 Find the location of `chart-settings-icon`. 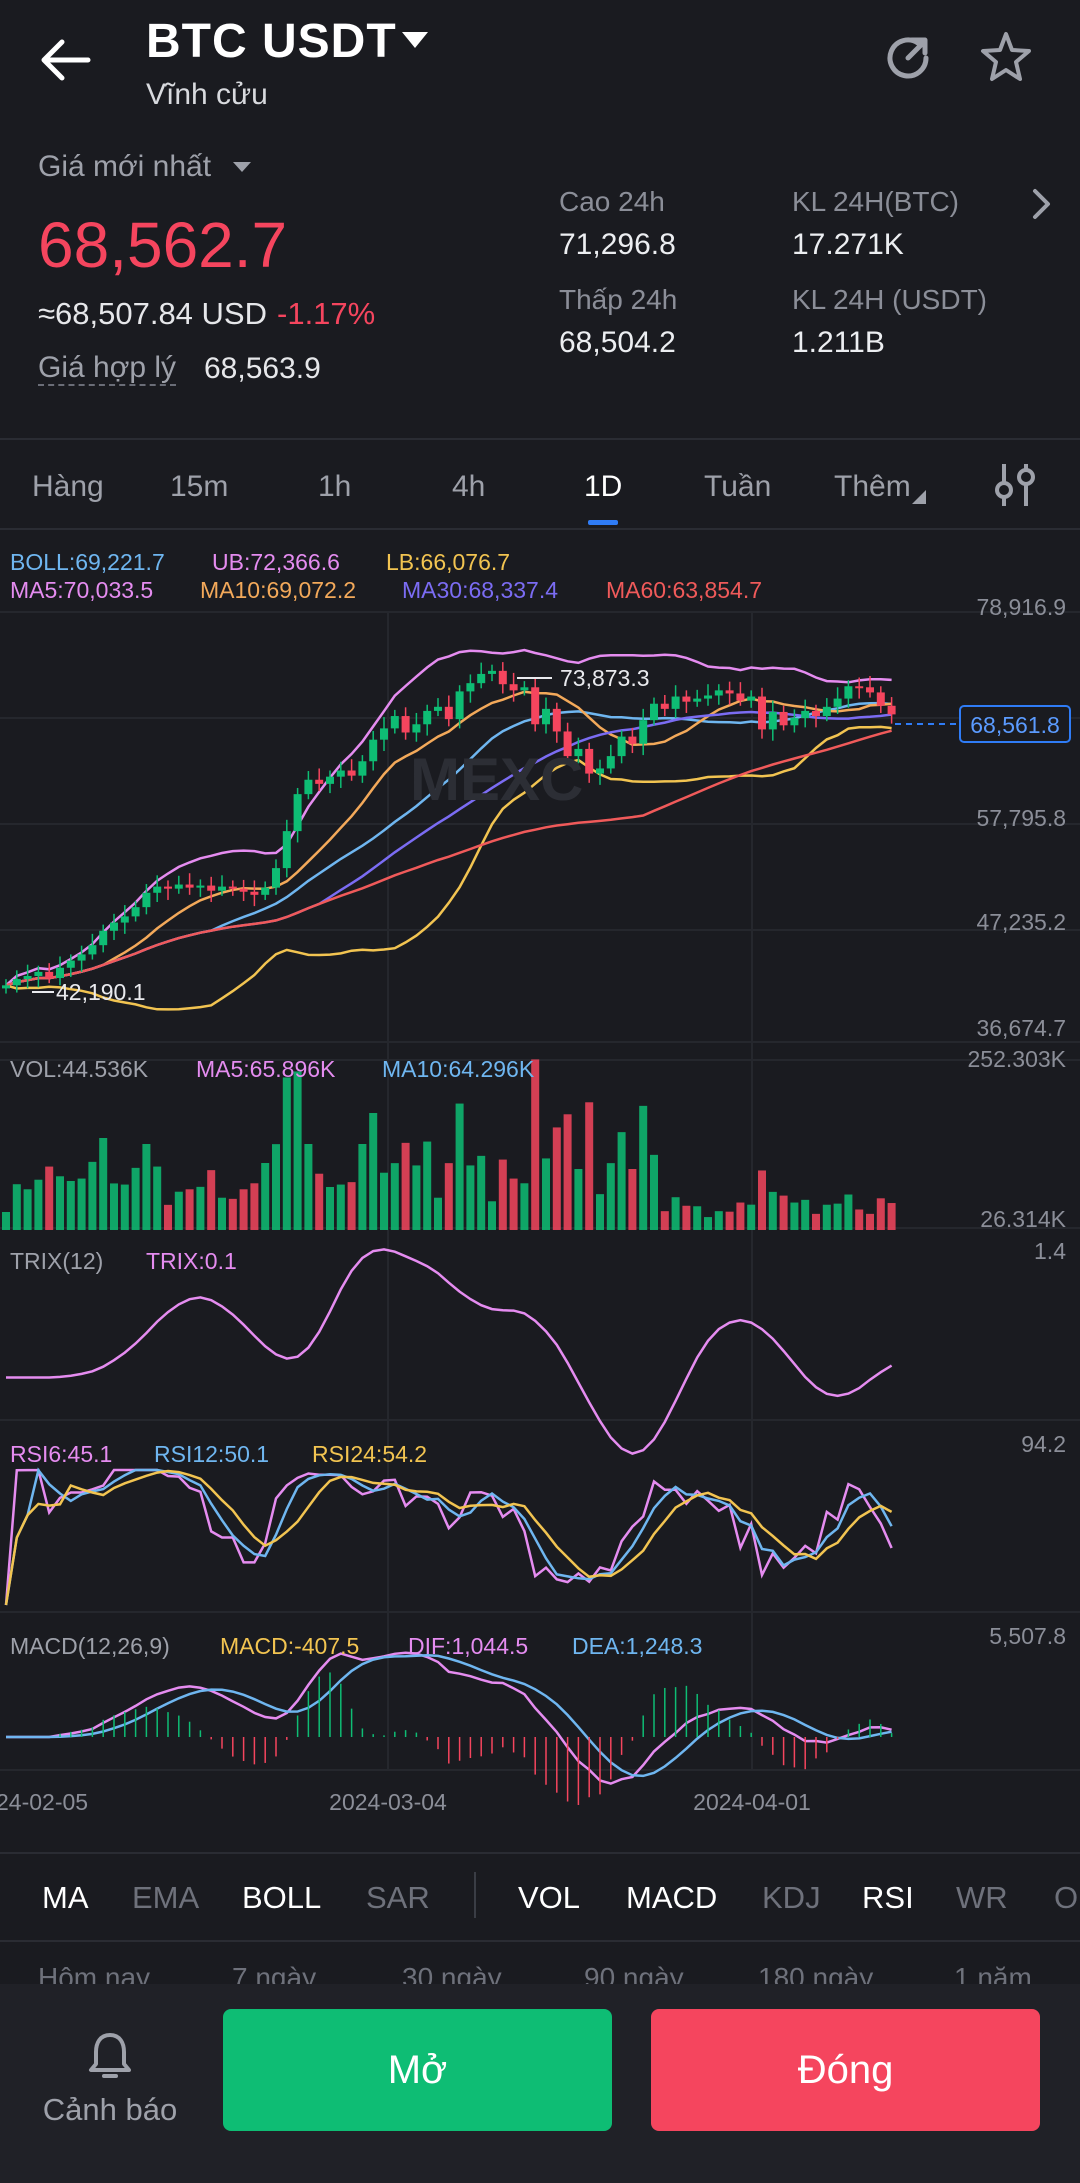

chart-settings-icon is located at coordinates (1015, 485).